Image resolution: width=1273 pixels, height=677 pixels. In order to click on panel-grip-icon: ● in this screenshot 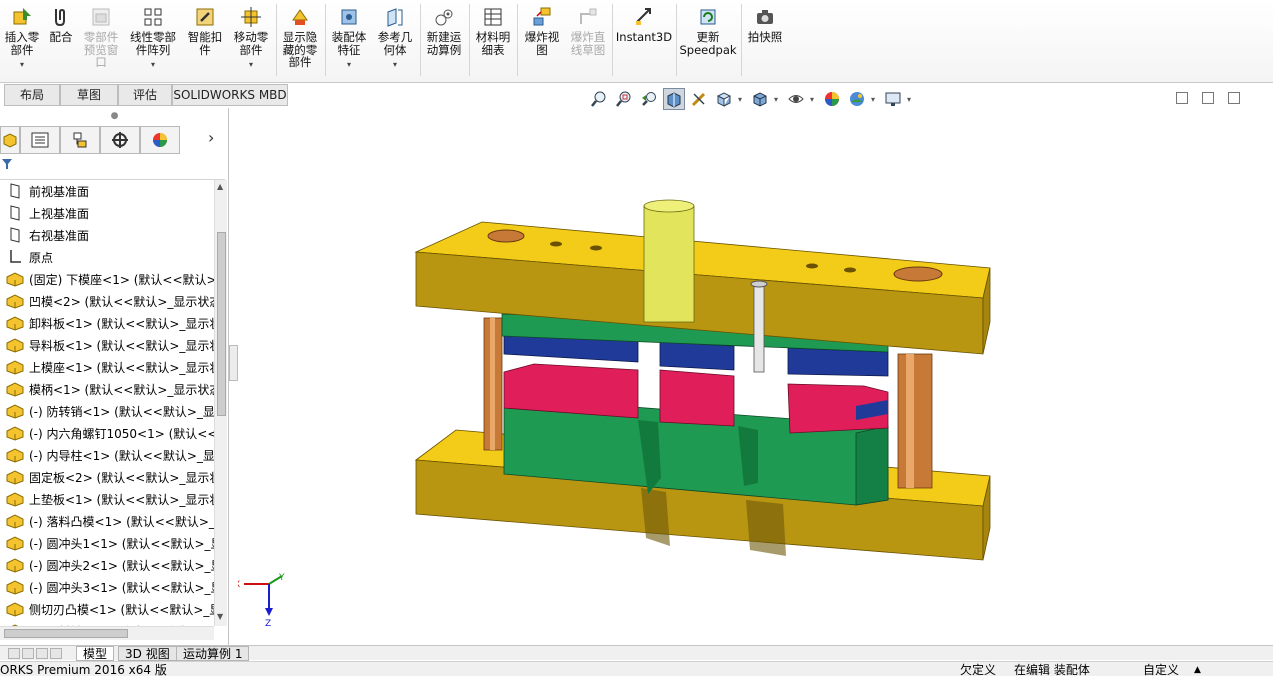, I will do `click(114, 116)`.